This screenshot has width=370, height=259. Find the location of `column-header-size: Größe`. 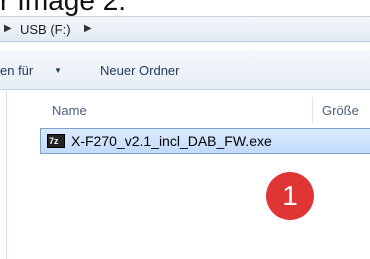

column-header-size: Größe is located at coordinates (340, 110).